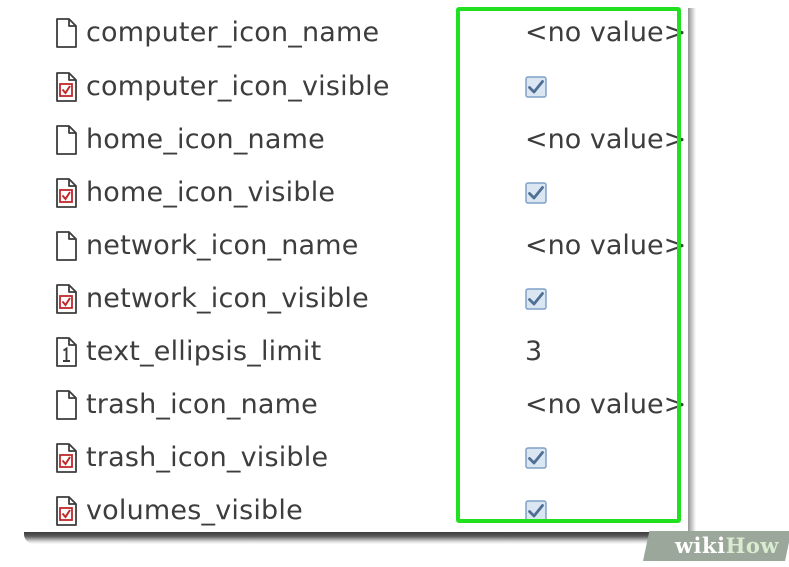 The height and width of the screenshot is (567, 789). Describe the element at coordinates (752, 545) in the screenshot. I see `watermark-part2: How` at that location.